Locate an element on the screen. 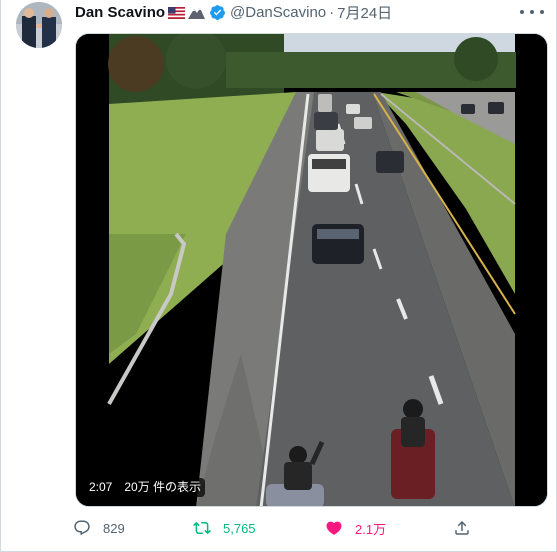 The height and width of the screenshot is (552, 557). heart-icon is located at coordinates (334, 528).